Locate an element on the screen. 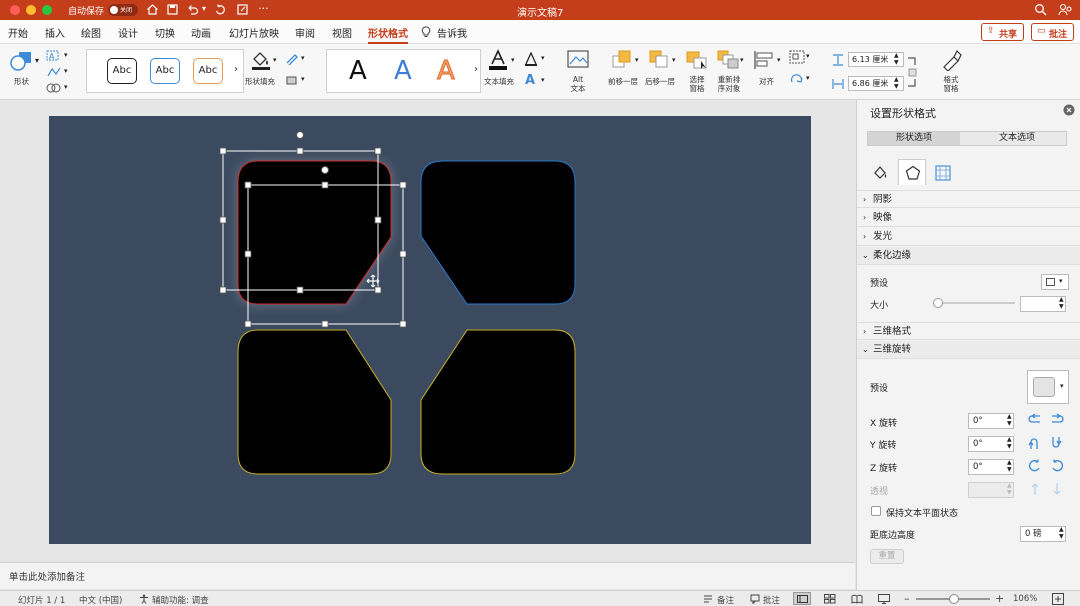 The height and width of the screenshot is (606, 1080). rotate-icon is located at coordinates (797, 79).